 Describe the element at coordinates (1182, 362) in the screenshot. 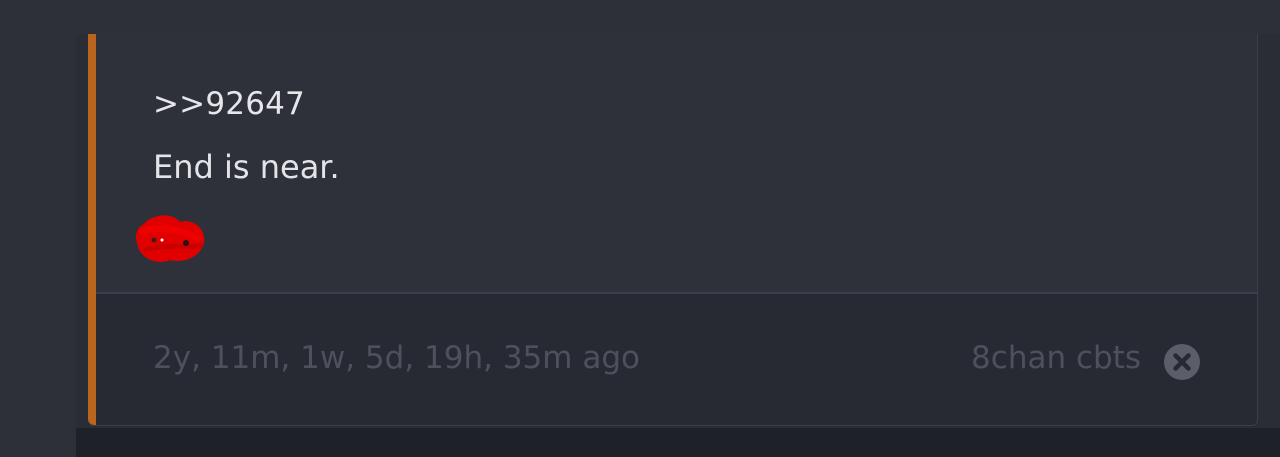

I see `close-circle-icon` at that location.